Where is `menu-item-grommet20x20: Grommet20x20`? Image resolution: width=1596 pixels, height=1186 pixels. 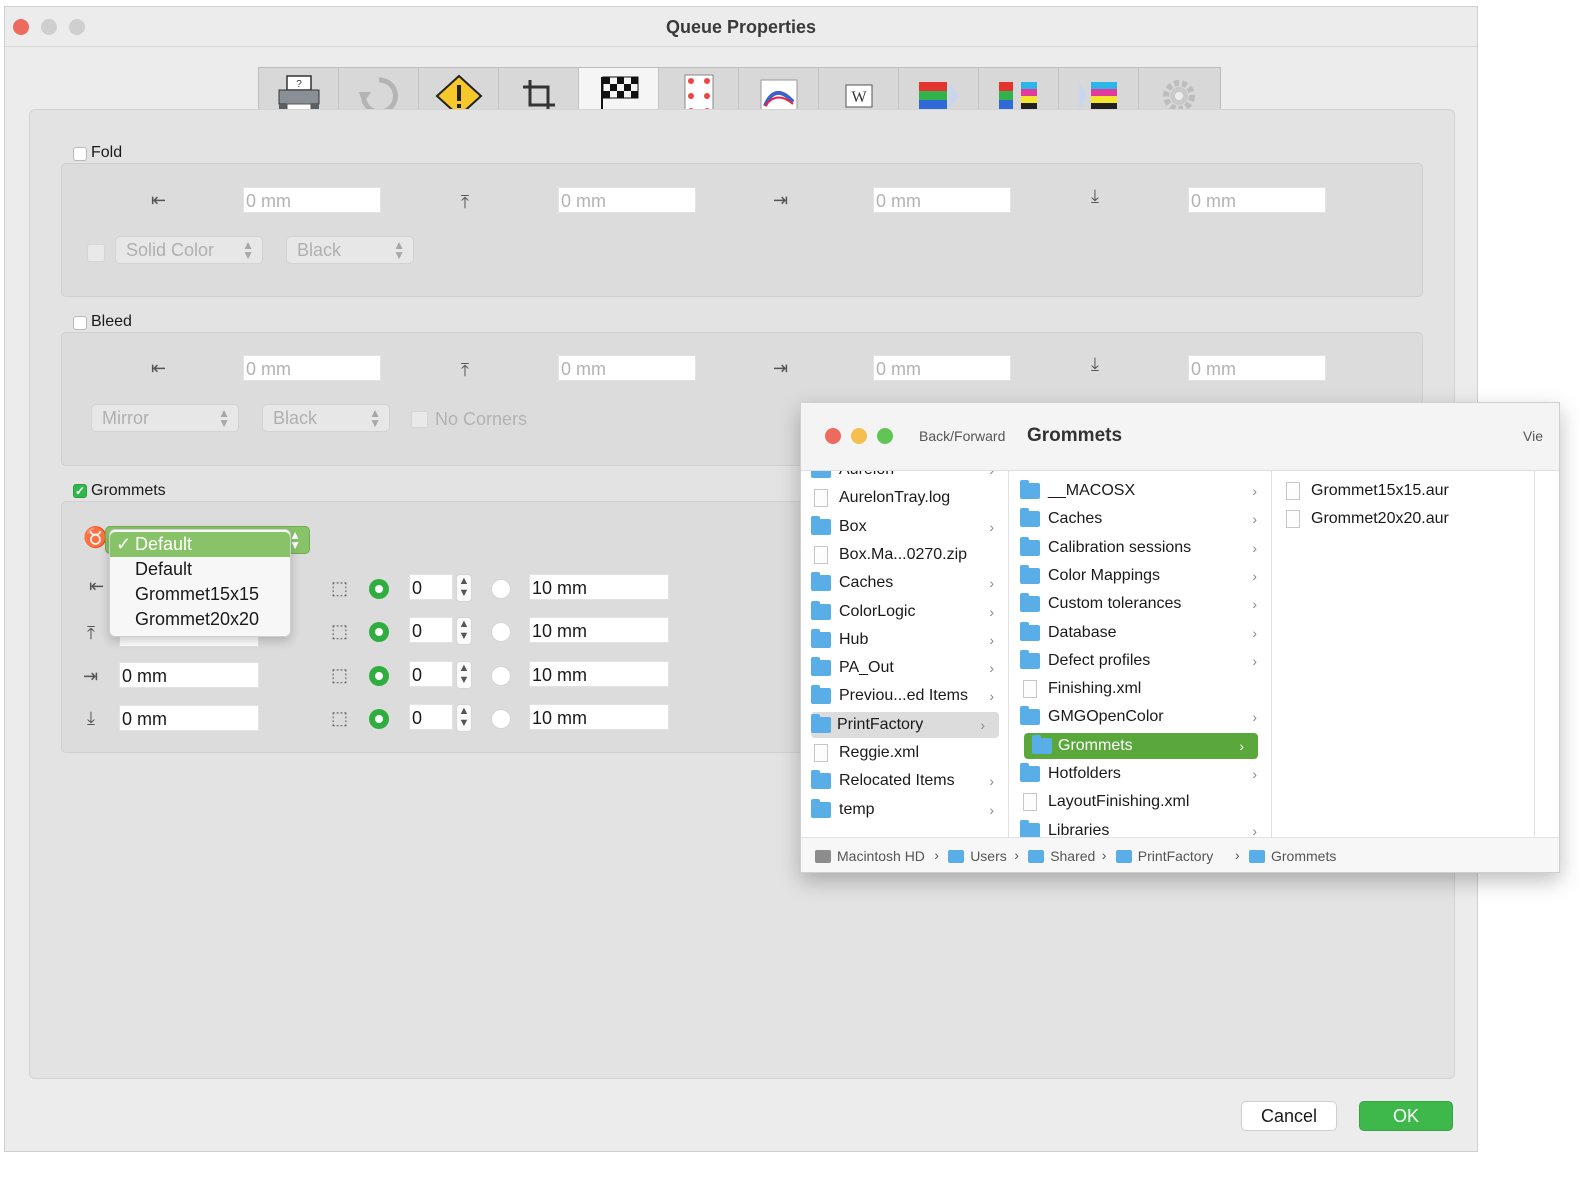 menu-item-grommet20x20: Grommet20x20 is located at coordinates (200, 619).